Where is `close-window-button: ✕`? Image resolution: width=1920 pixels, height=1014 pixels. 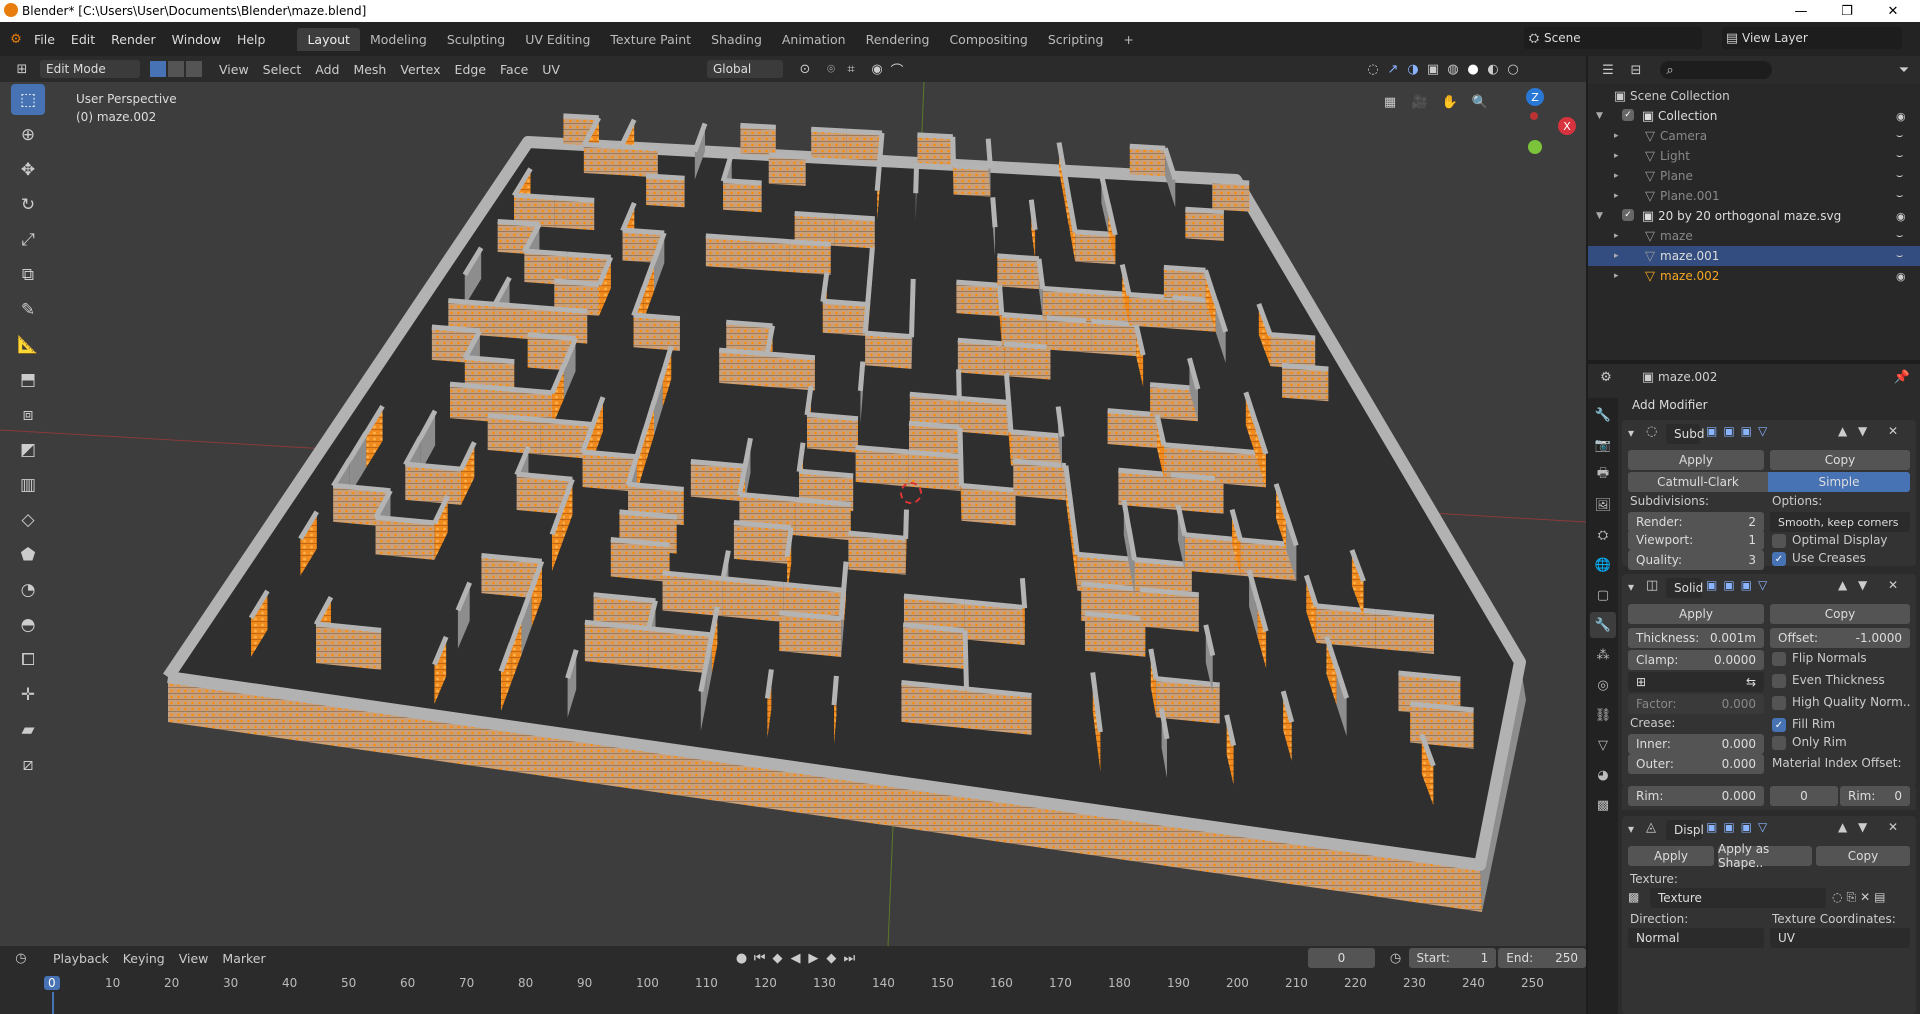 close-window-button: ✕ is located at coordinates (1893, 11).